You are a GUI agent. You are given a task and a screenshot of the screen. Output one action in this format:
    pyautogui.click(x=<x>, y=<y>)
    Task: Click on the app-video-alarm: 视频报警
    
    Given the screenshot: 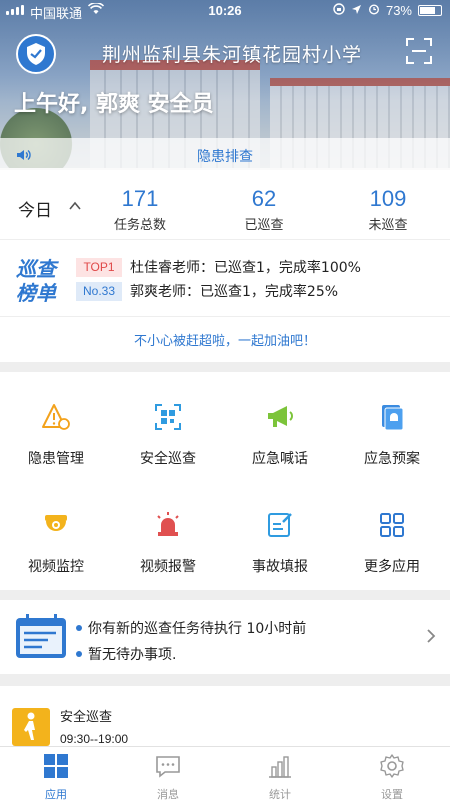 What is the action you would take?
    pyautogui.click(x=168, y=543)
    